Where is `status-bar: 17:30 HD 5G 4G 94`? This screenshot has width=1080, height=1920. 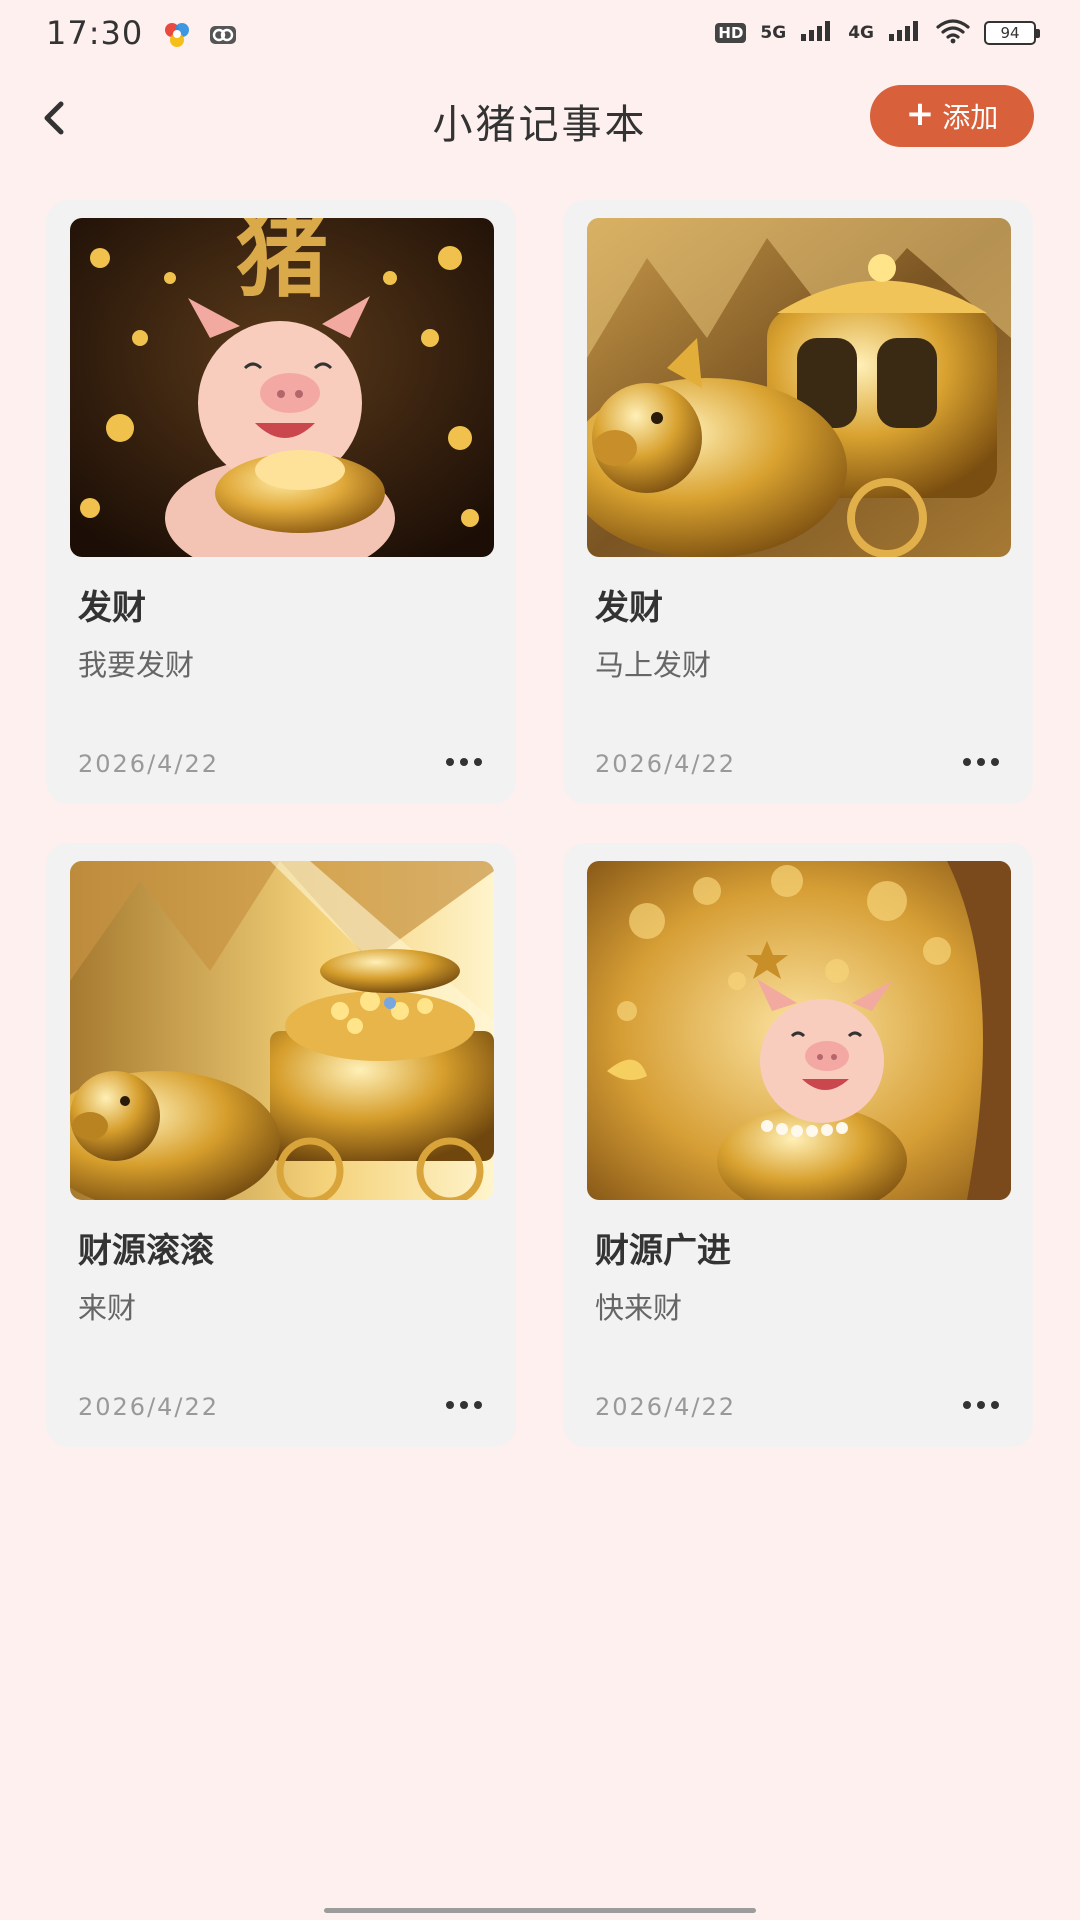 status-bar: 17:30 HD 5G 4G 94 is located at coordinates (540, 35).